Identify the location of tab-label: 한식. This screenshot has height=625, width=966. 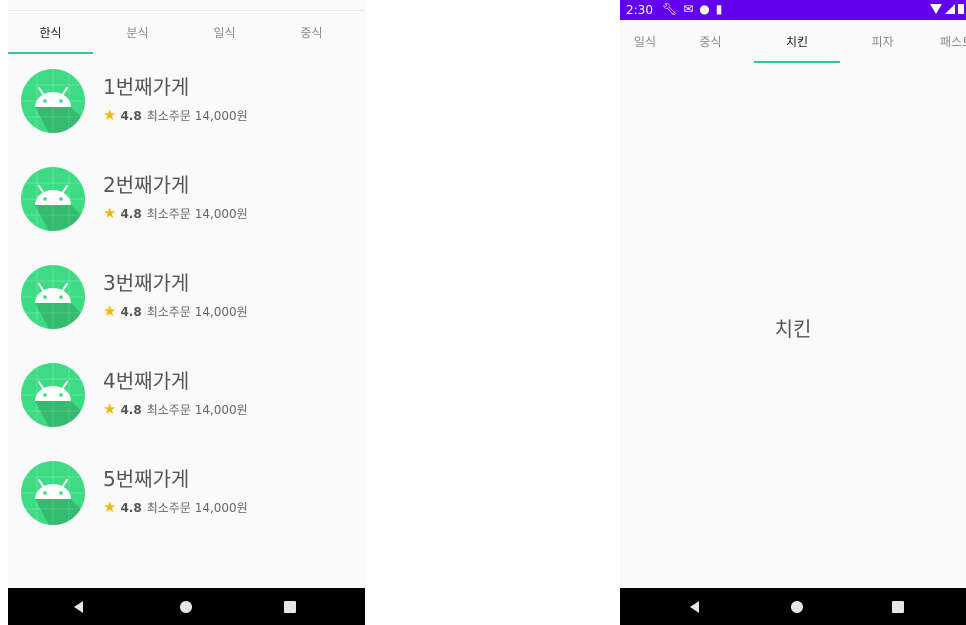
(50, 32).